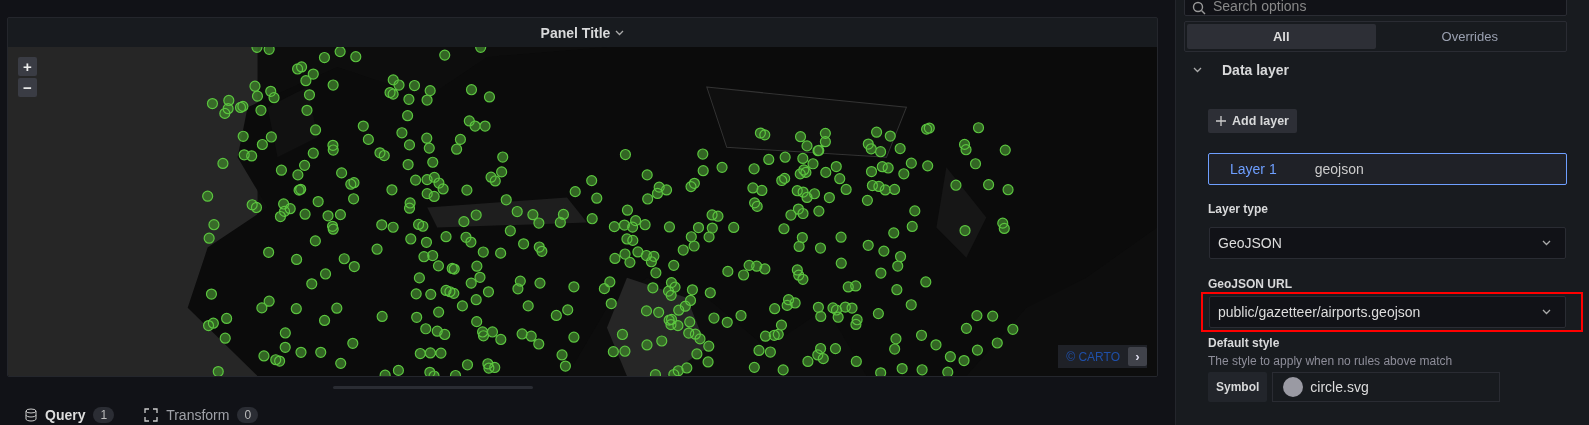 The width and height of the screenshot is (1589, 425). Describe the element at coordinates (1252, 121) in the screenshot. I see `add-layer-button: Add layer` at that location.